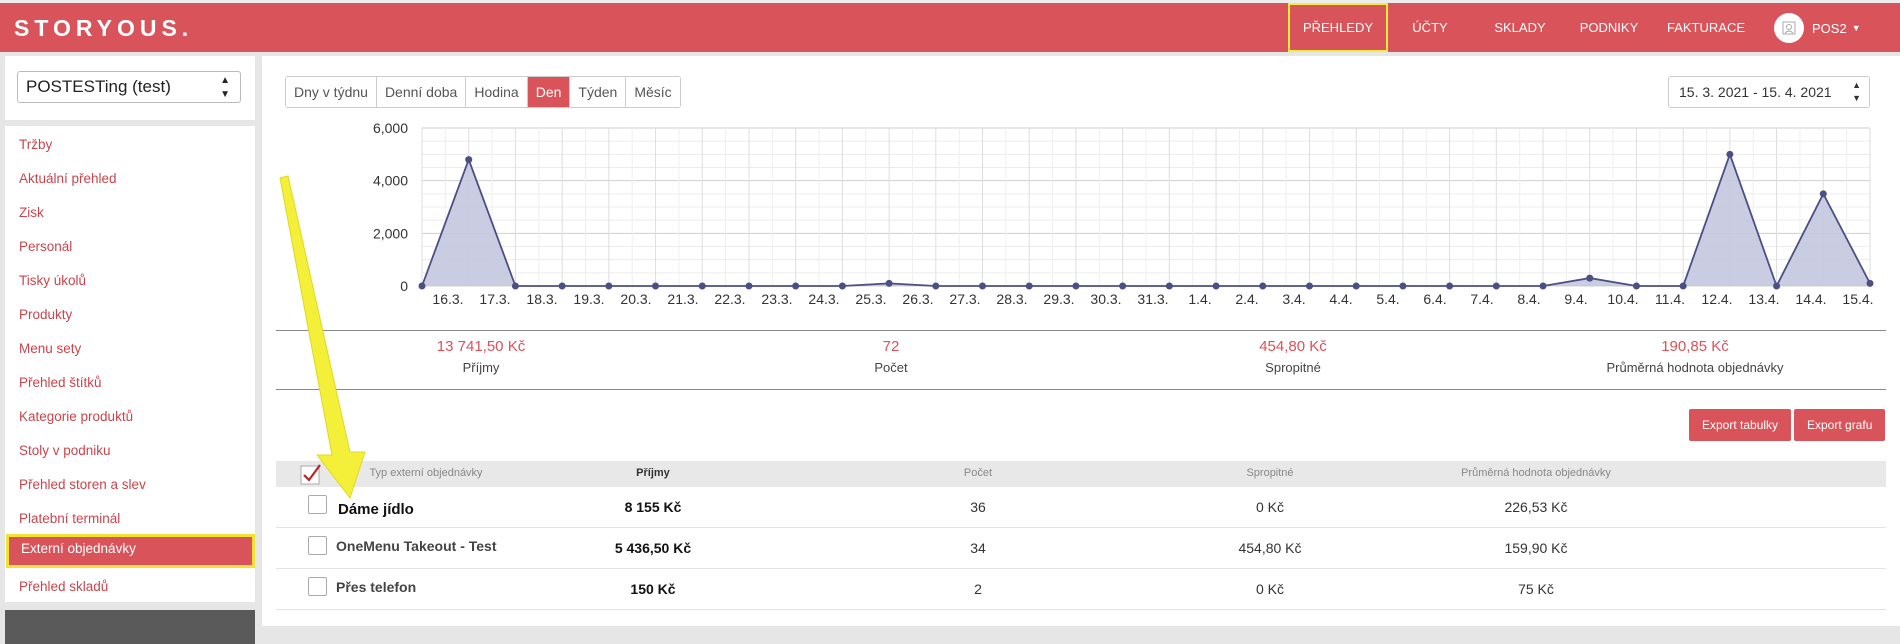  What do you see at coordinates (421, 92) in the screenshot?
I see `segment-denni-doba: Denní doba` at bounding box center [421, 92].